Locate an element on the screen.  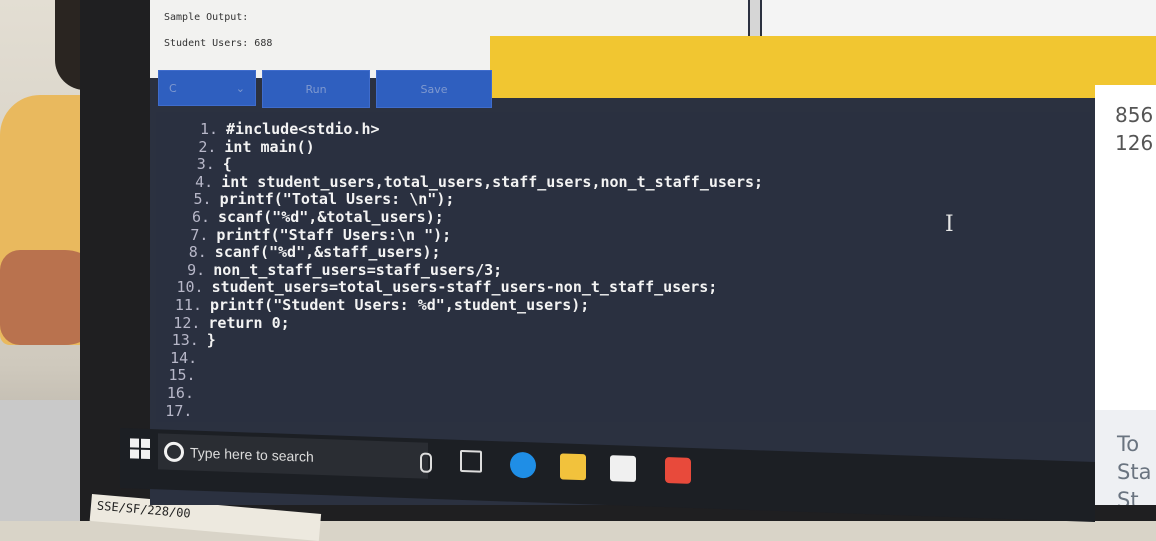
code-text: scanf("%d",&total_users); is located at coordinates (331, 217).